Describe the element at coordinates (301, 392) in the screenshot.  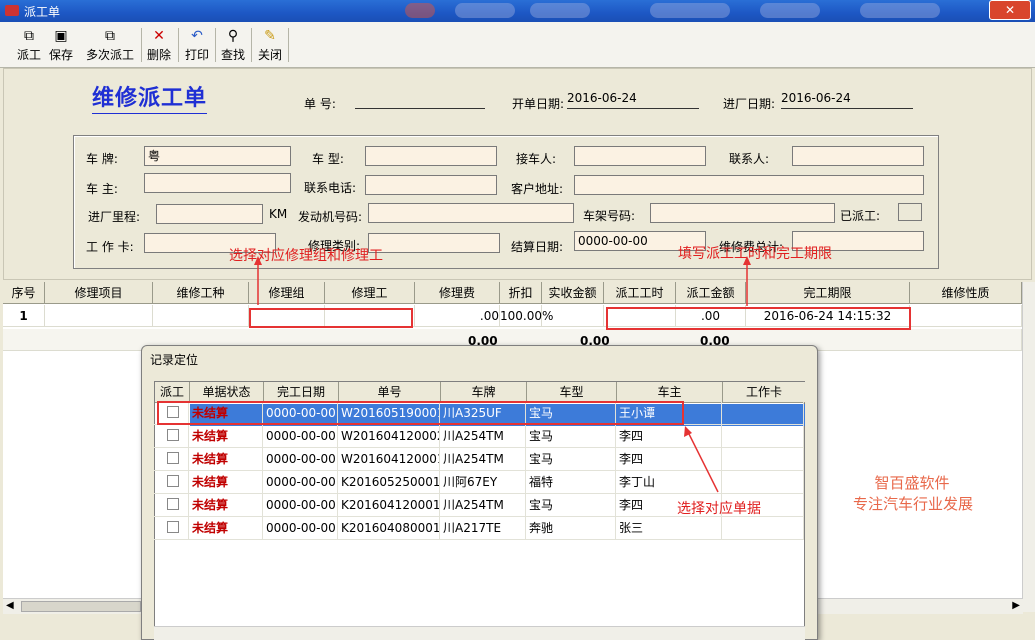
I see `dcol-date: 完工日期` at that location.